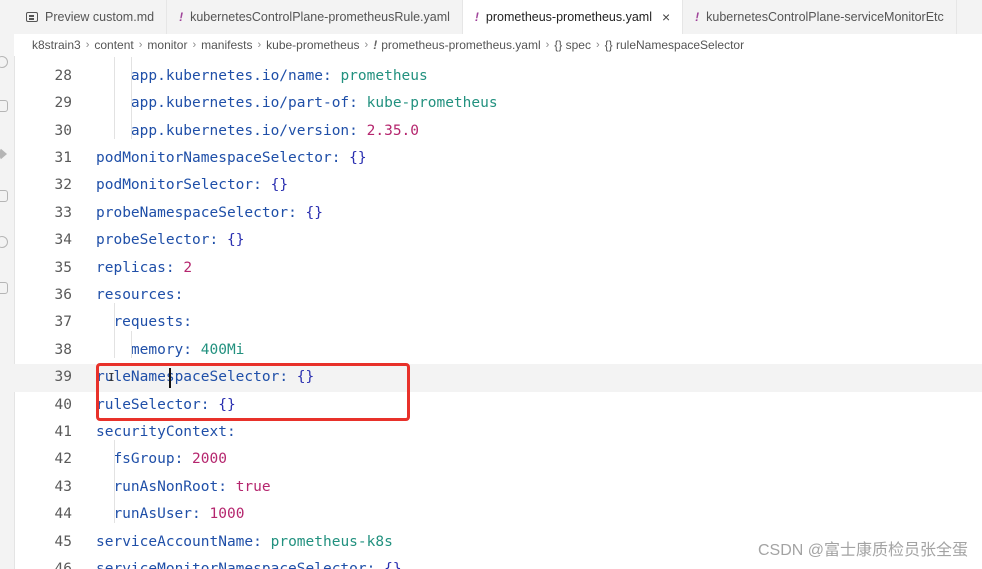 The image size is (982, 569). Describe the element at coordinates (113, 45) in the screenshot. I see `breadcrumb-item: content` at that location.